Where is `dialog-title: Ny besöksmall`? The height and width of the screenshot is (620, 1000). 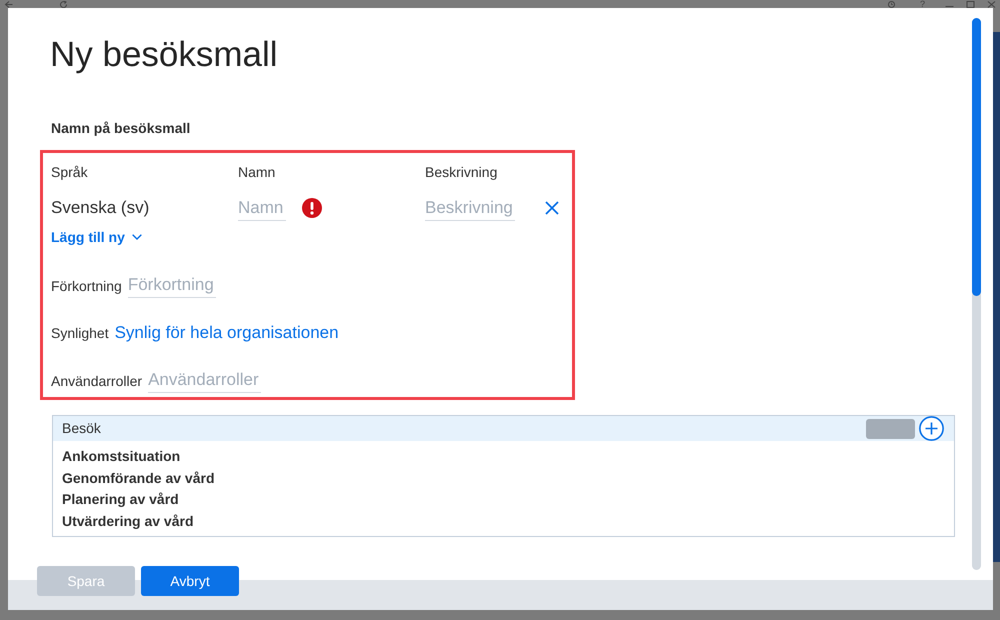 dialog-title: Ny besöksmall is located at coordinates (164, 55).